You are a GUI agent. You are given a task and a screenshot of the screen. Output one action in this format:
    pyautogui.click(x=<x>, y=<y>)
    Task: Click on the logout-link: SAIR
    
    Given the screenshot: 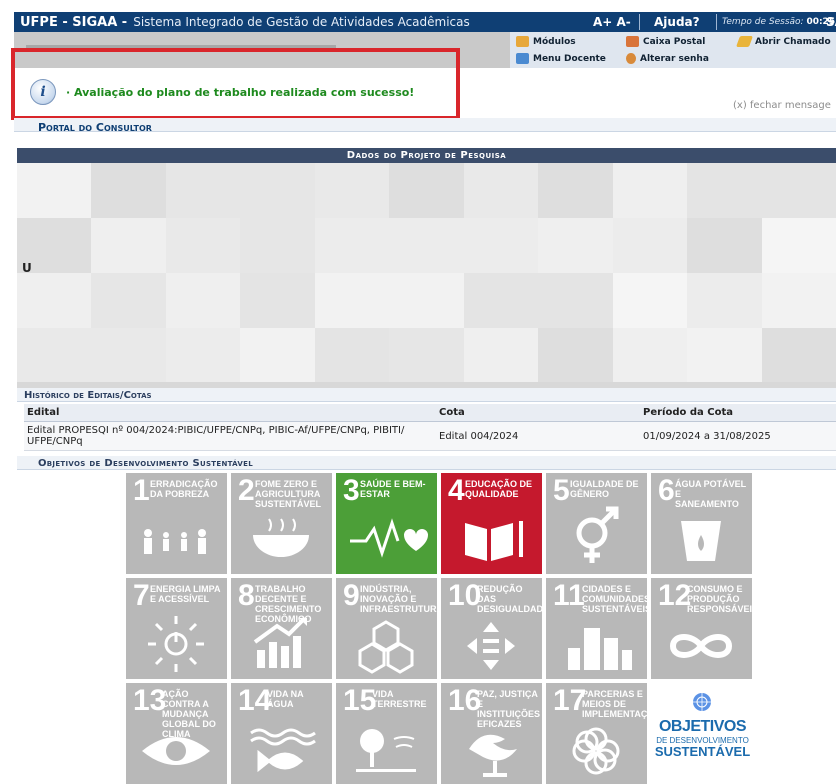 What is the action you would take?
    pyautogui.click(x=831, y=22)
    